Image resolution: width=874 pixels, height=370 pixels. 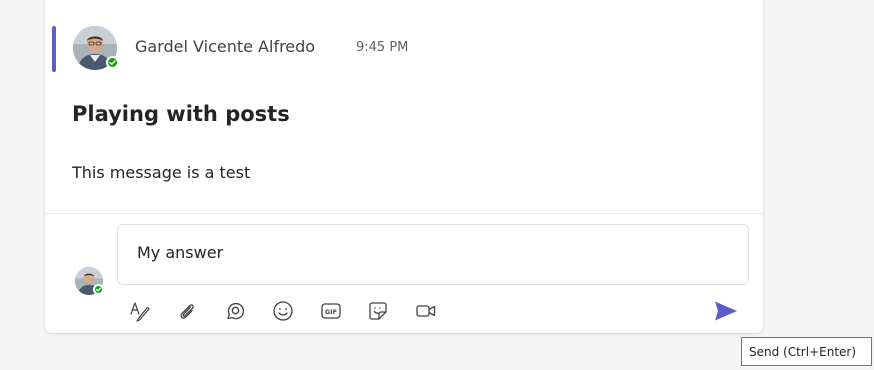 I want to click on reply-divider, so click(x=404, y=213).